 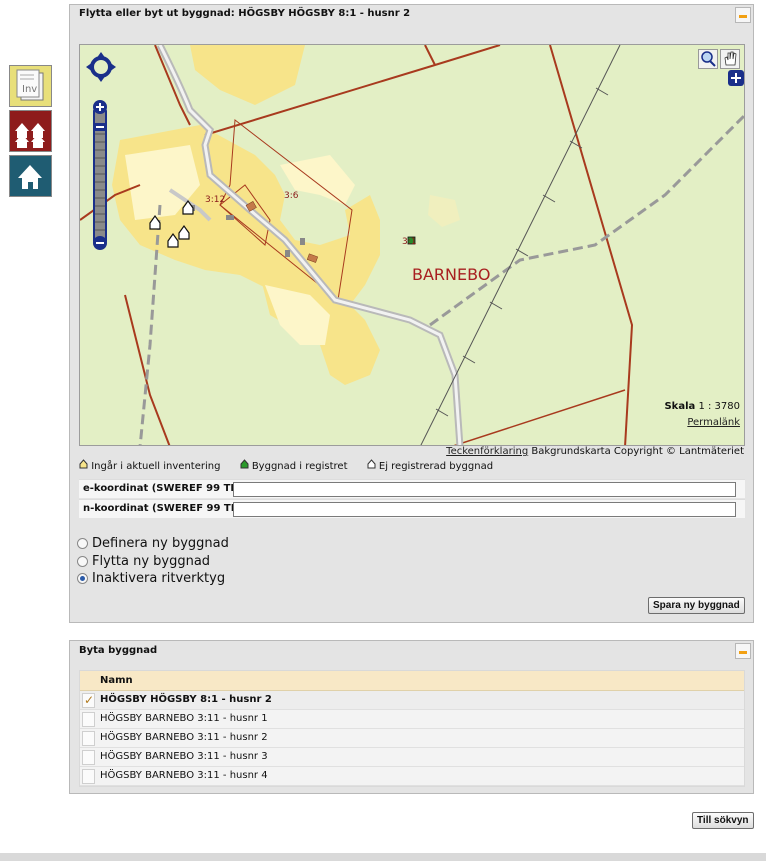 What do you see at coordinates (371, 464) in the screenshot?
I see `white-house-icon` at bounding box center [371, 464].